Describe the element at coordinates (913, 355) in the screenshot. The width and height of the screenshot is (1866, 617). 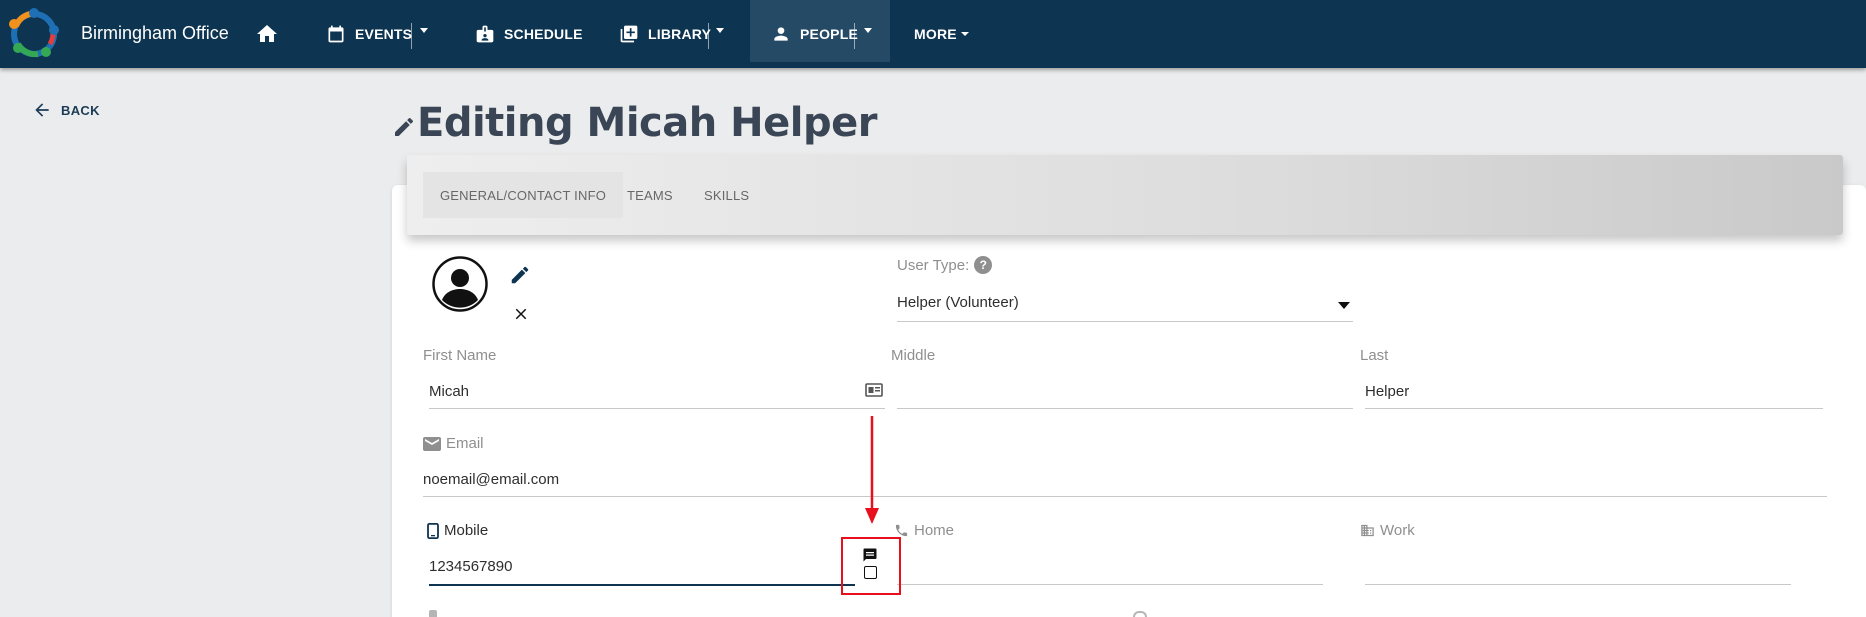
I see `middle-name-label: Middle` at that location.